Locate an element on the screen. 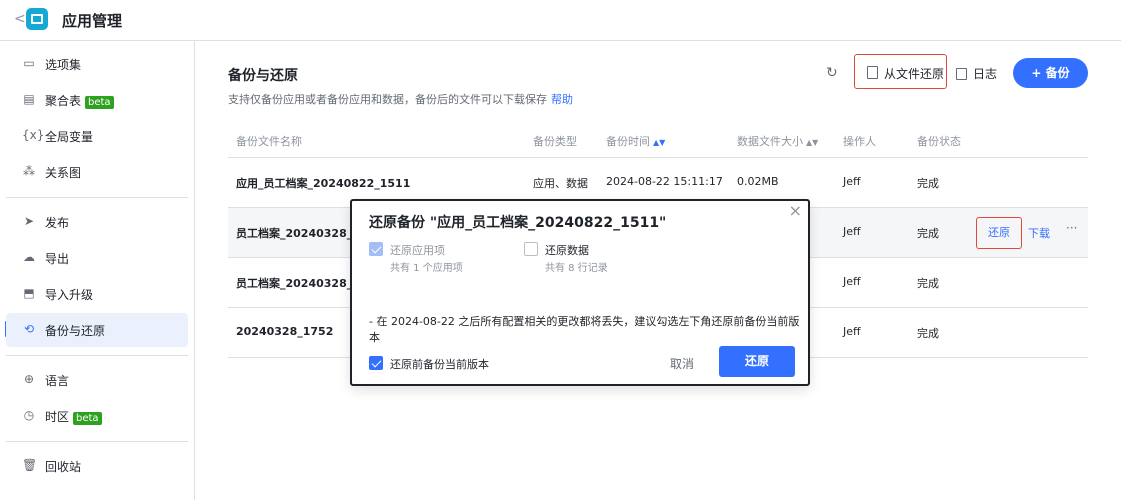 The width and height of the screenshot is (1121, 500). option-set-icon: ▭ is located at coordinates (29, 63).